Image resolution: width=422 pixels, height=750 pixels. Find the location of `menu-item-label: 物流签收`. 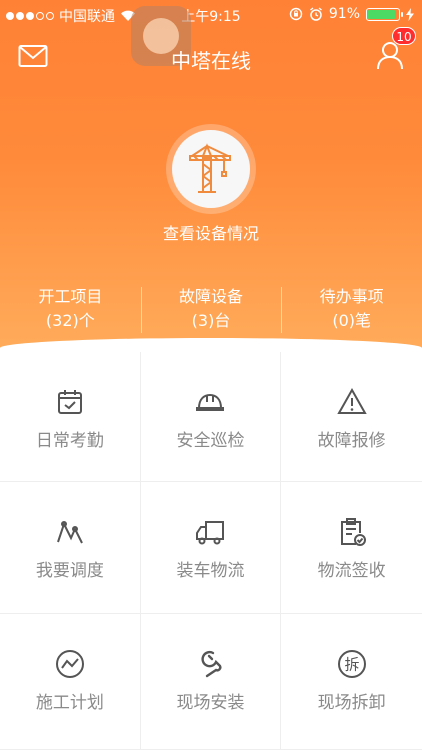

menu-item-label: 物流签收 is located at coordinates (351, 571).